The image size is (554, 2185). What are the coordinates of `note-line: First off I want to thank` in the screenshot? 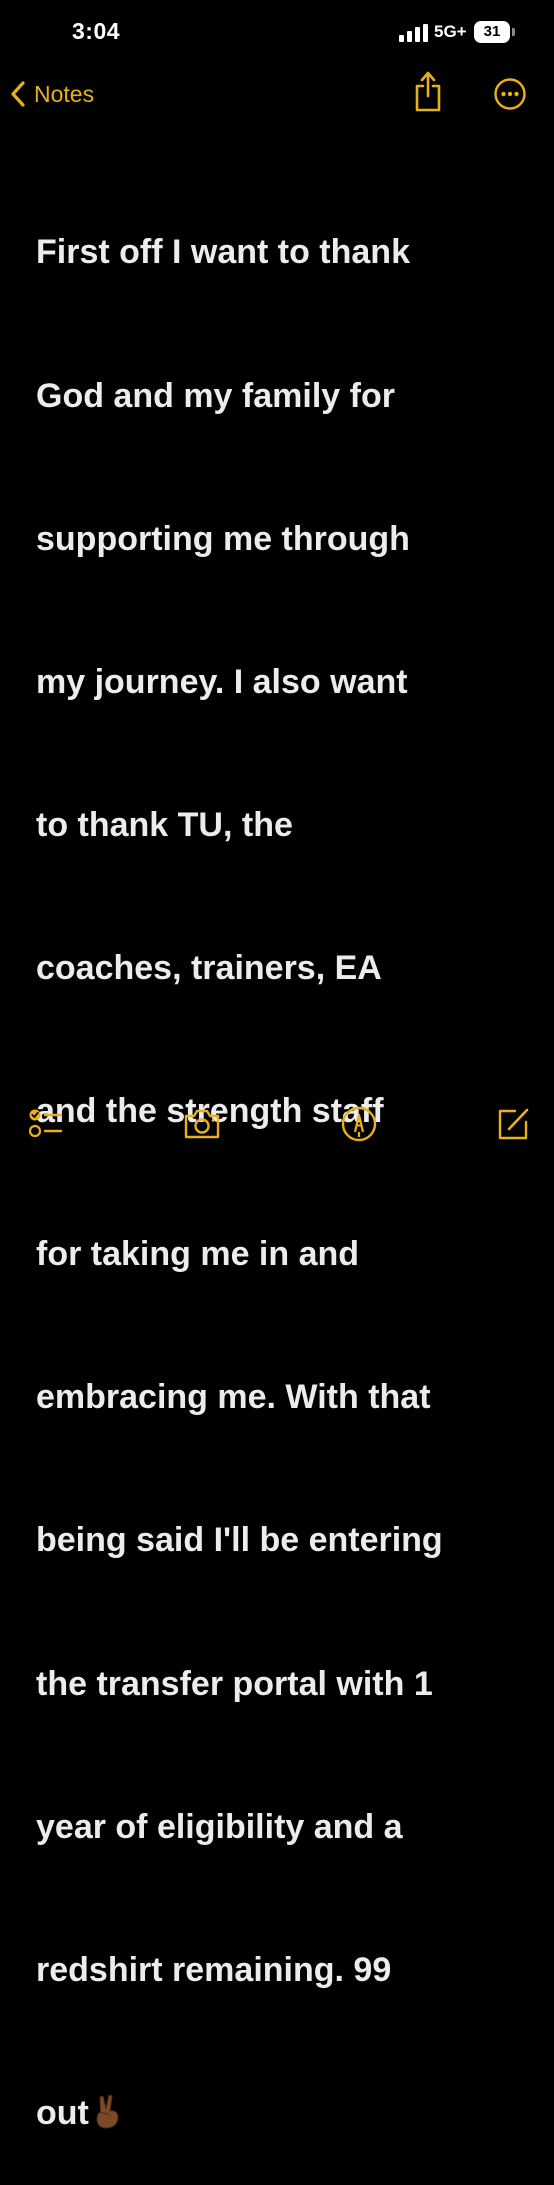 It's located at (223, 252).